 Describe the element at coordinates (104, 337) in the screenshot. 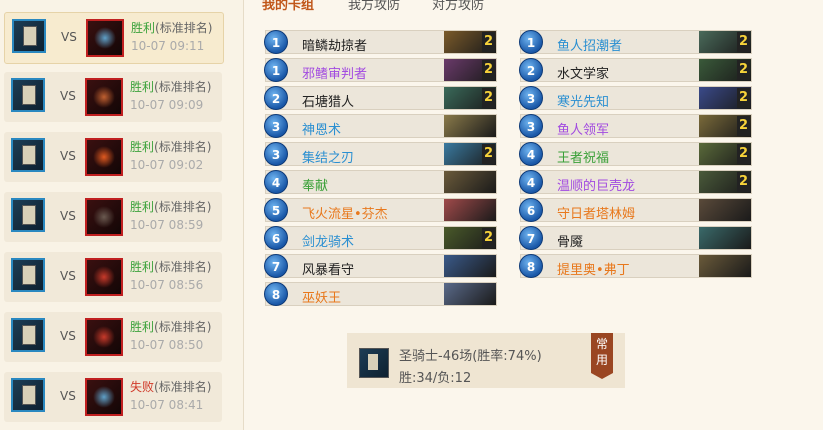

I see `demon-sigil-icon` at that location.